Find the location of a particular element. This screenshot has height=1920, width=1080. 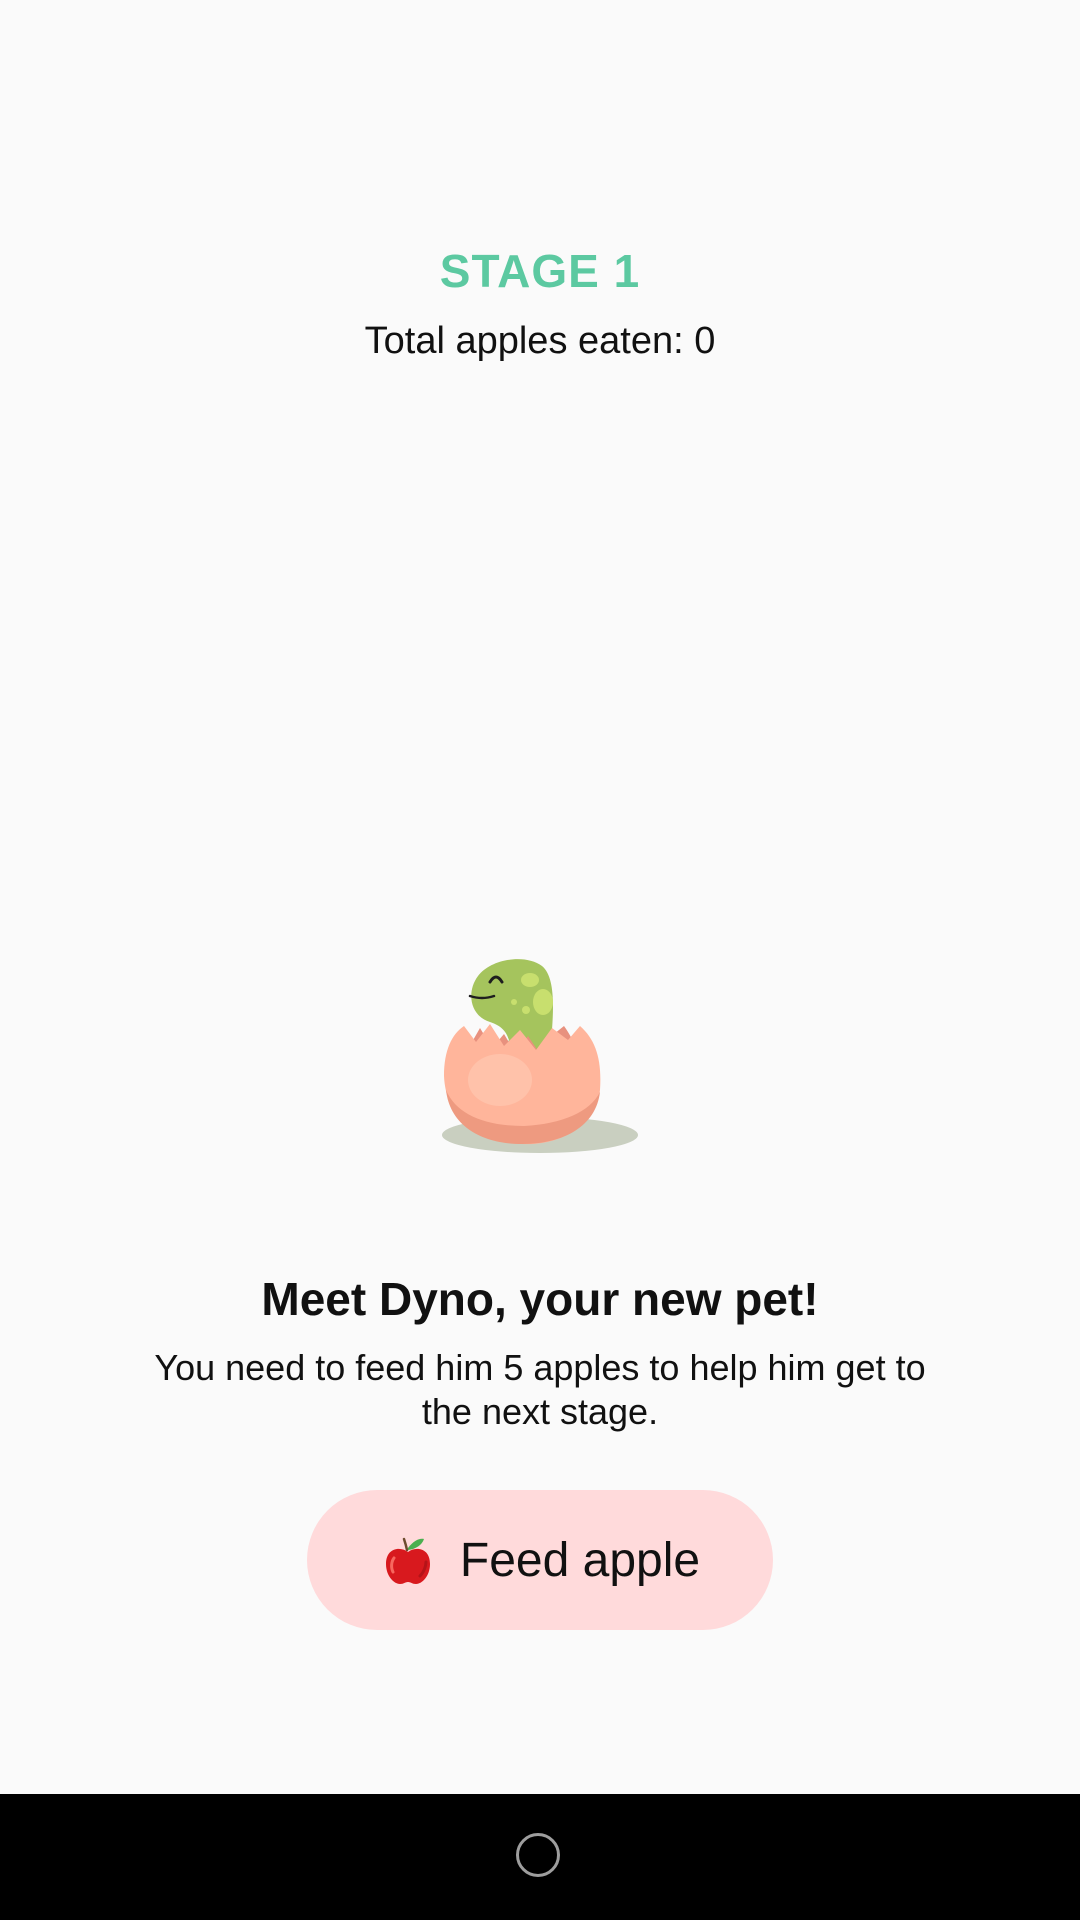

pet-illustration is located at coordinates (540, 1045).